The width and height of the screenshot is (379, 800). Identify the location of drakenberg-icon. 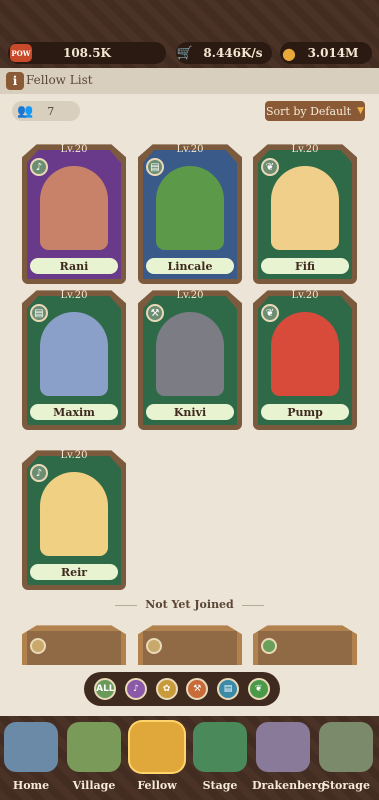
(283, 747).